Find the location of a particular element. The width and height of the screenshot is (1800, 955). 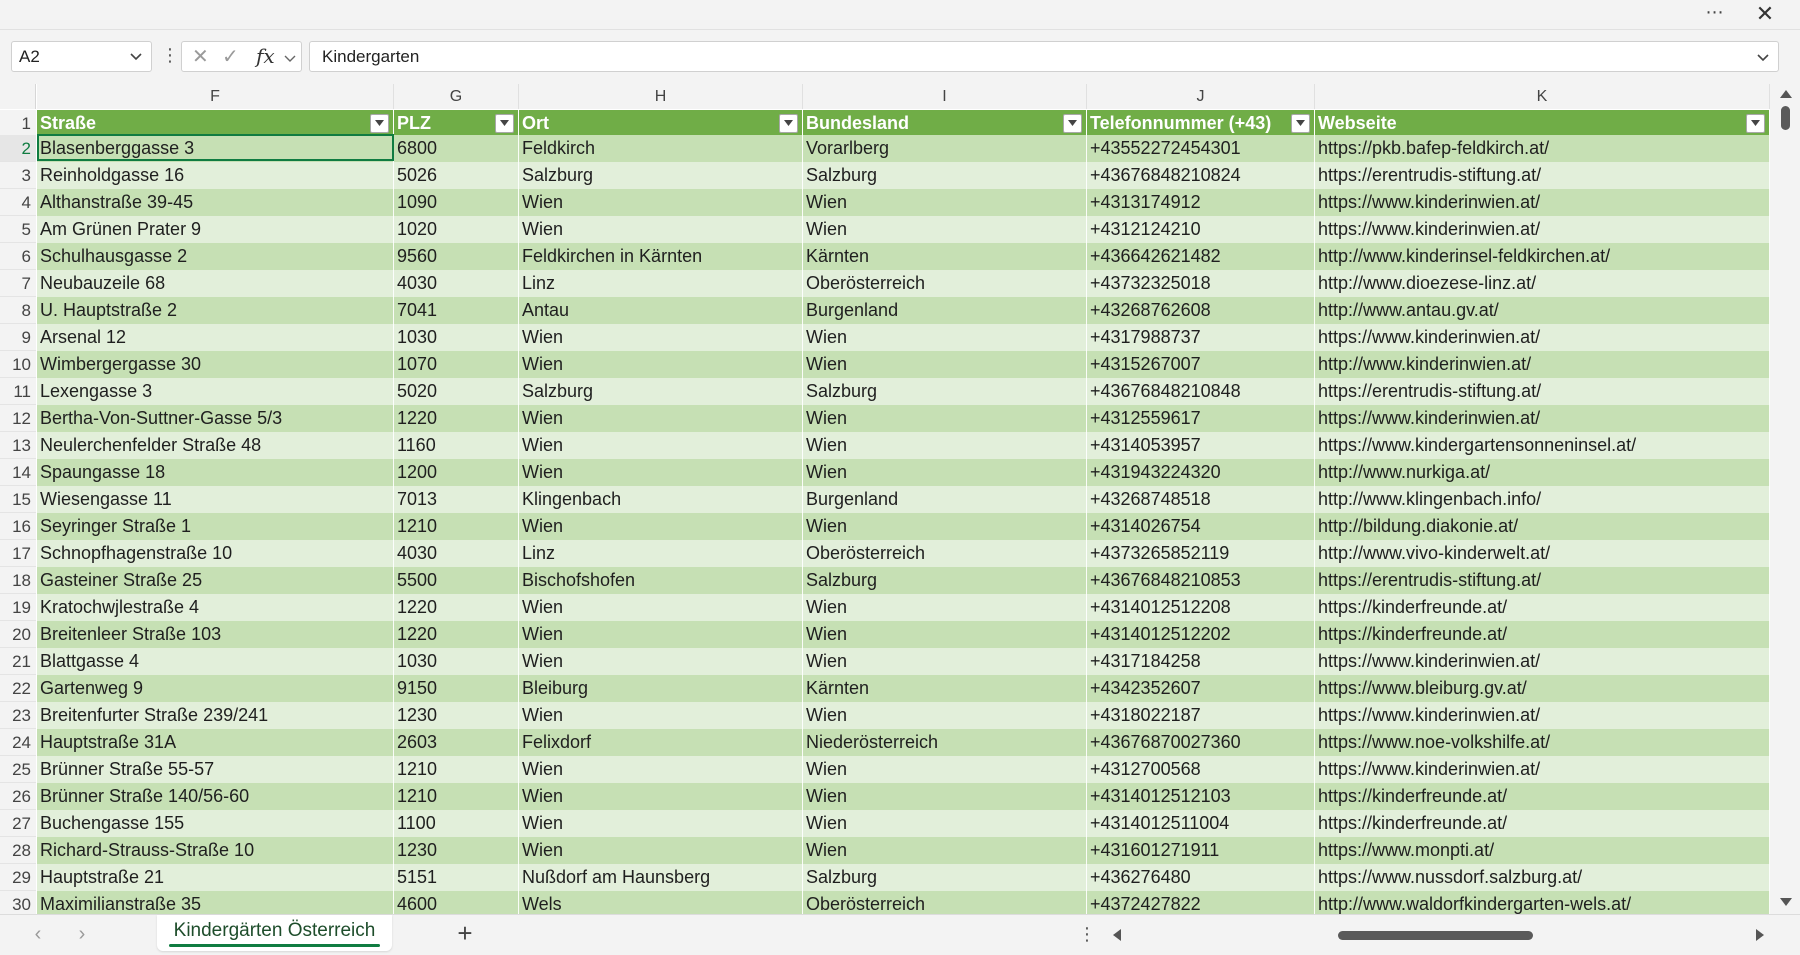

table-cell: 1210 is located at coordinates (456, 769).